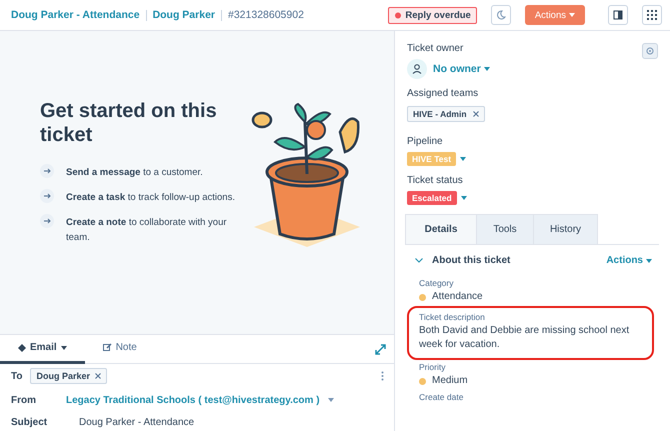 Image resolution: width=670 pixels, height=431 pixels. Describe the element at coordinates (147, 230) in the screenshot. I see `step-text: Create a note to collaborate with your team.` at that location.